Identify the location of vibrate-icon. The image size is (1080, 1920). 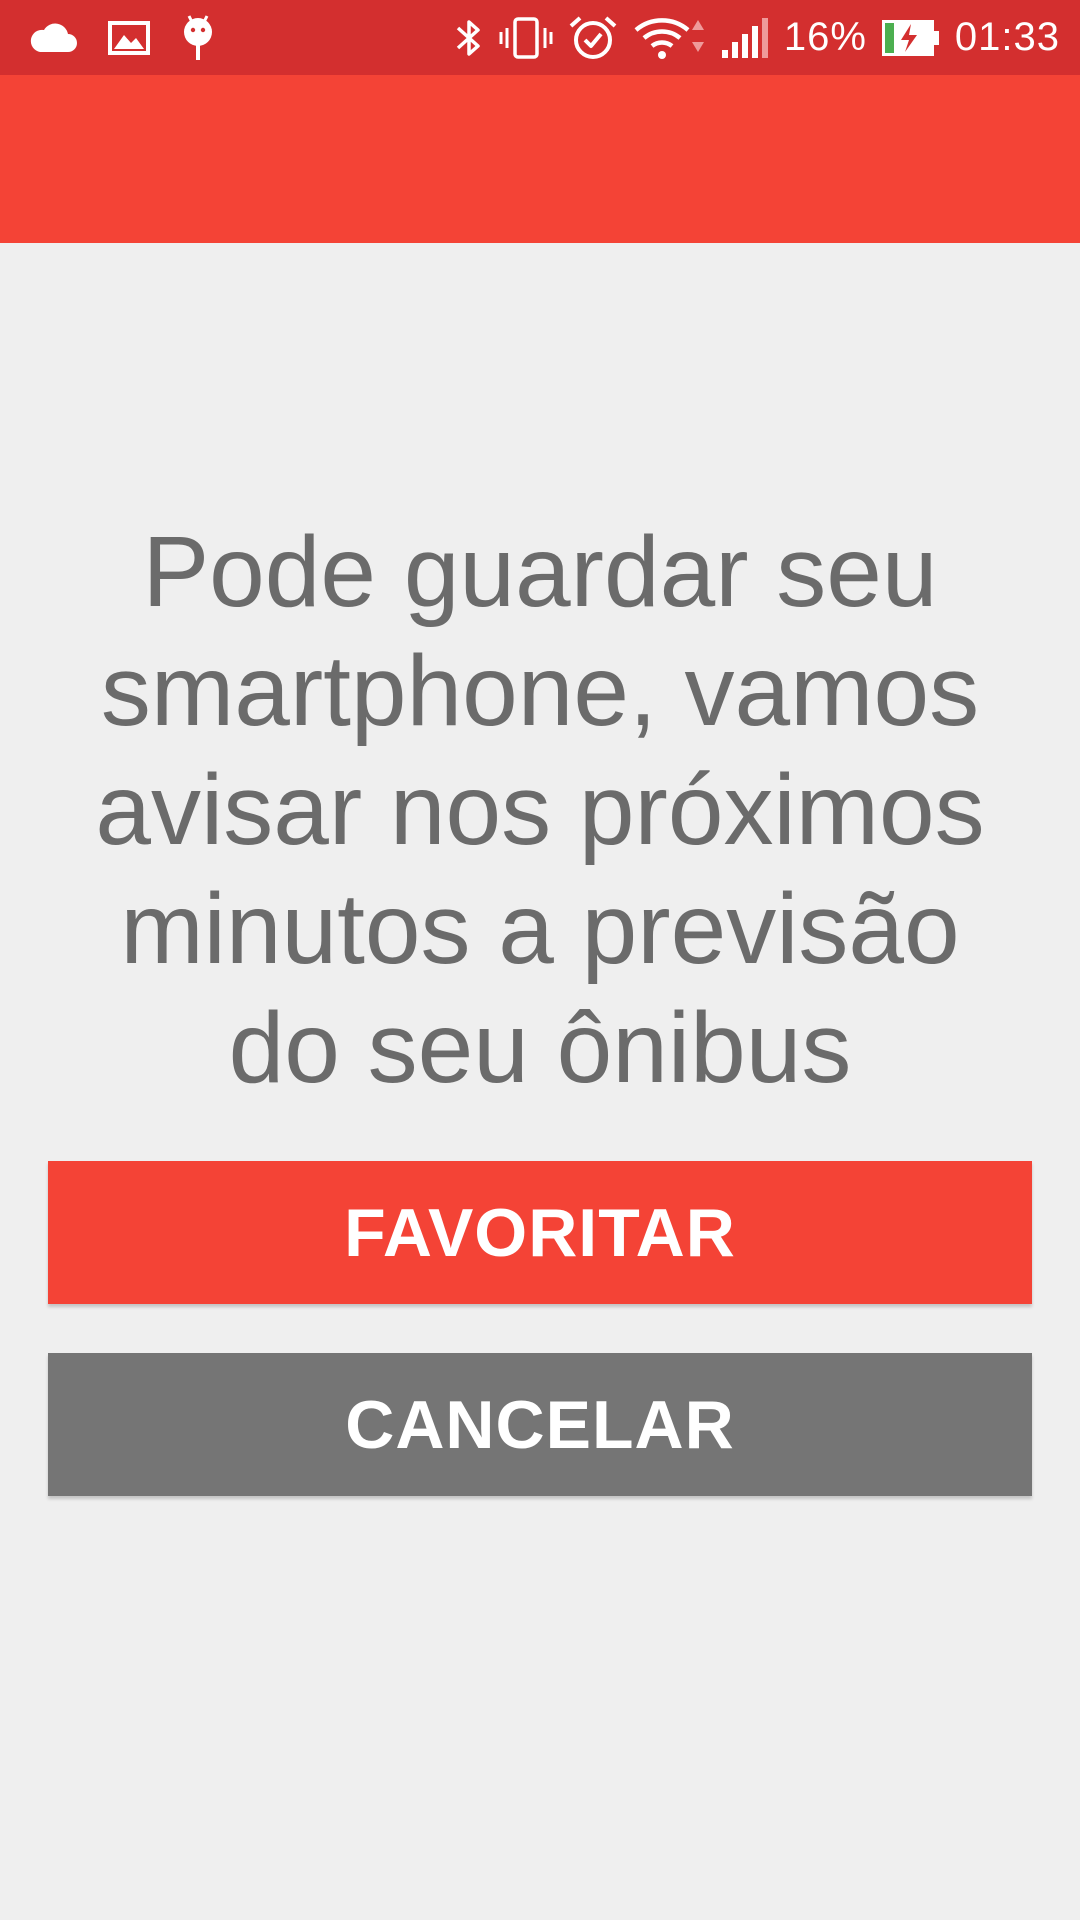
(526, 38).